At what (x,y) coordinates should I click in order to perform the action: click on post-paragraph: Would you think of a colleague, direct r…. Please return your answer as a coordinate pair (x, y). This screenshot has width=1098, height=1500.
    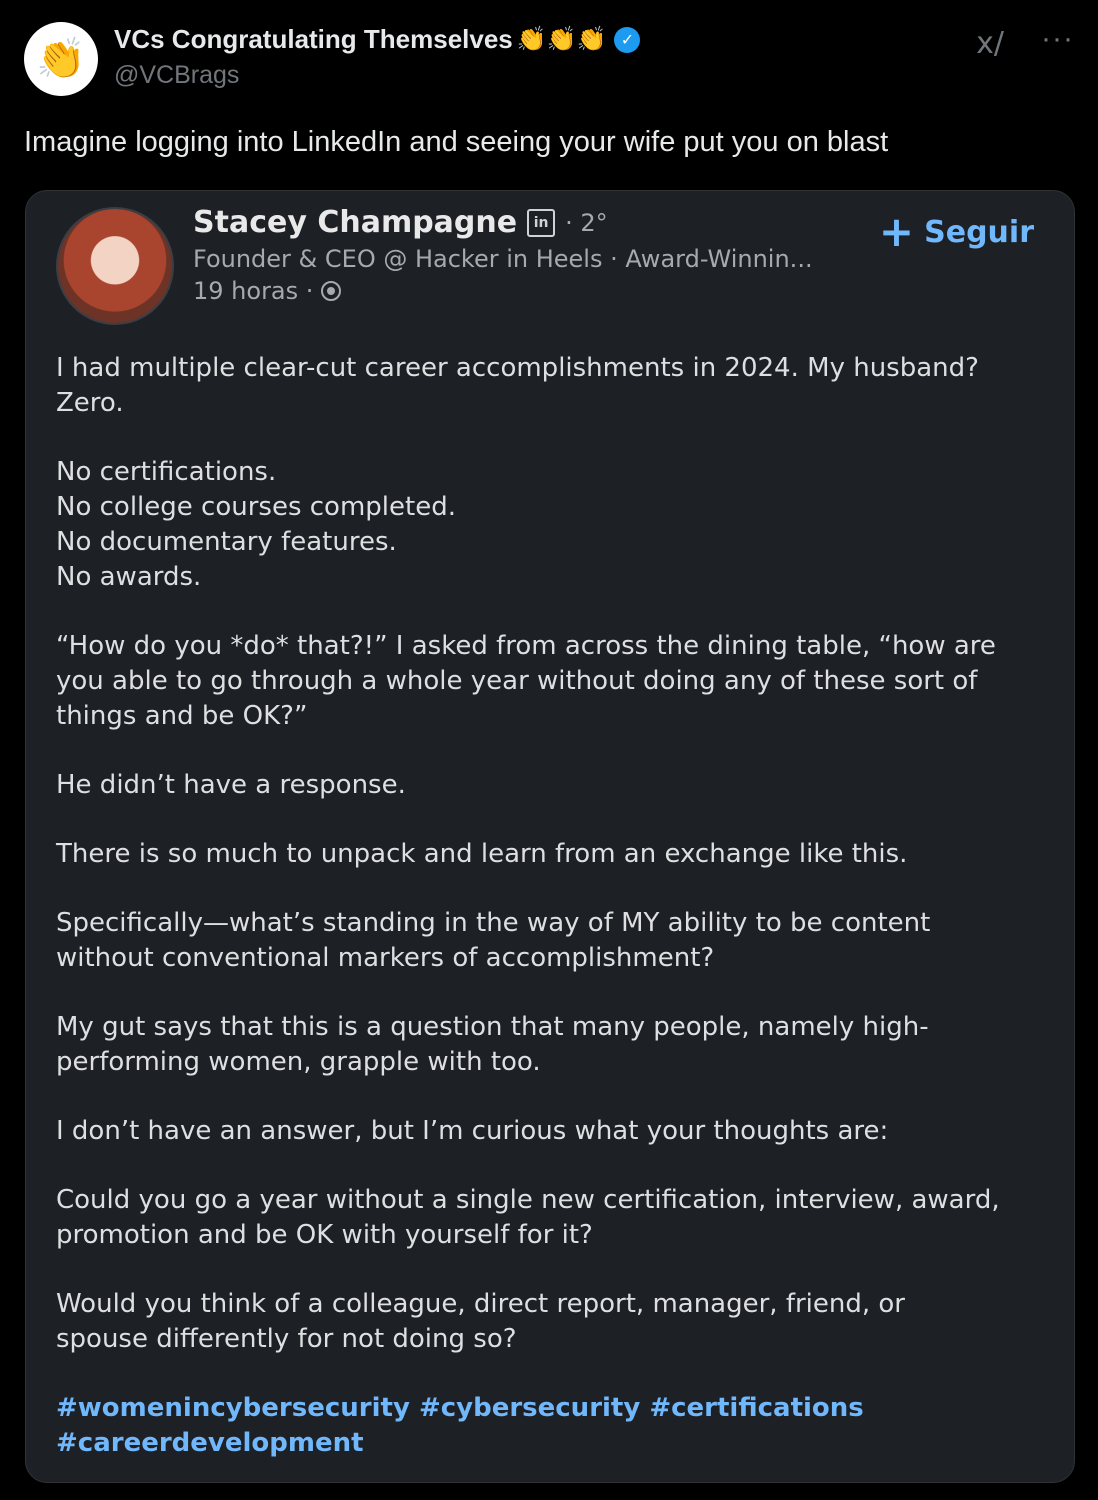
    Looking at the image, I should click on (480, 1321).